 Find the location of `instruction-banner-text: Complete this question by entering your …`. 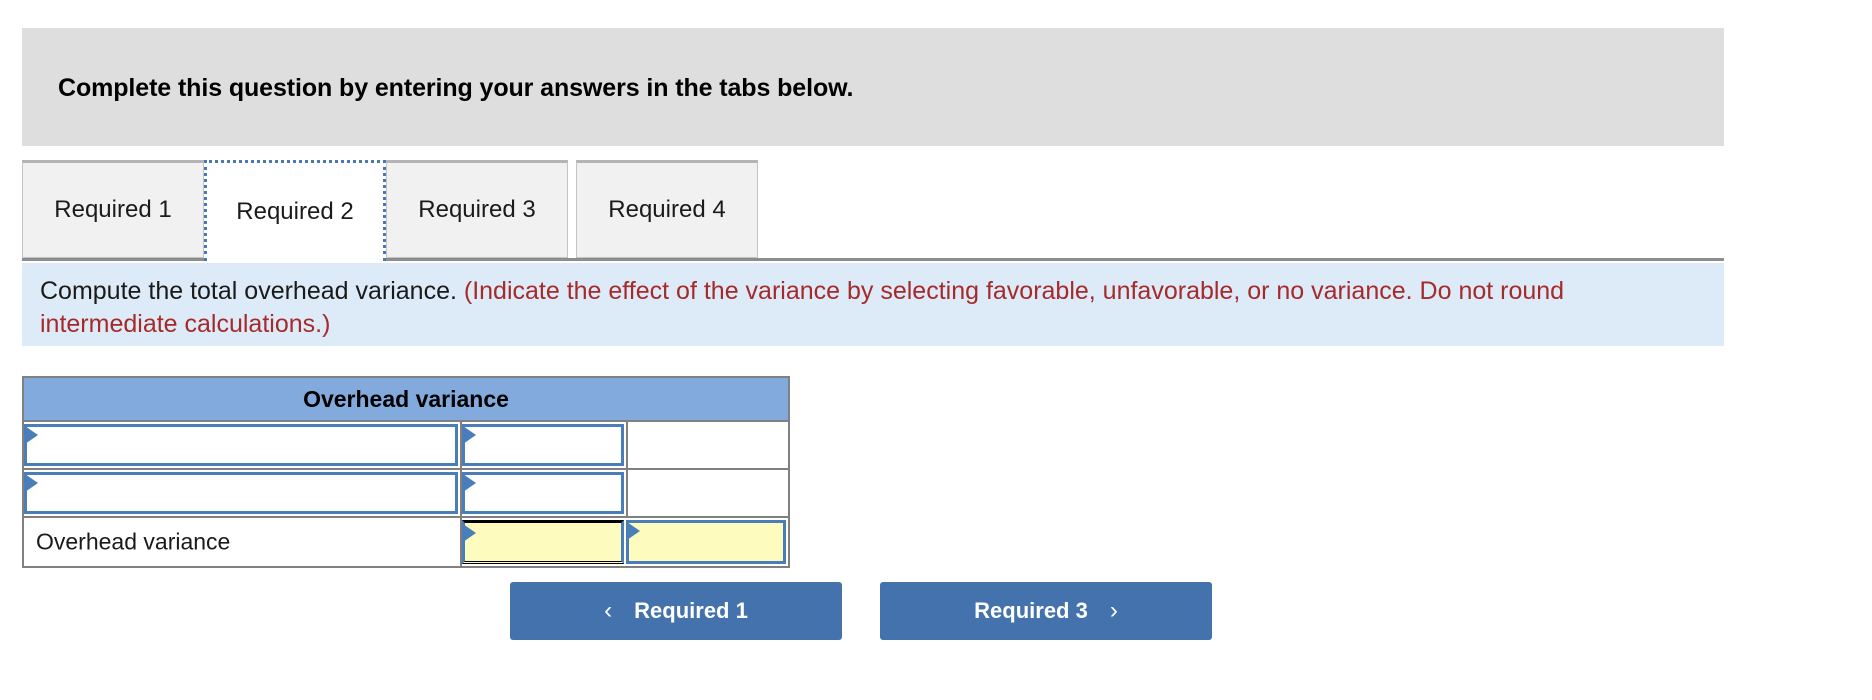

instruction-banner-text: Complete this question by entering your … is located at coordinates (456, 88).